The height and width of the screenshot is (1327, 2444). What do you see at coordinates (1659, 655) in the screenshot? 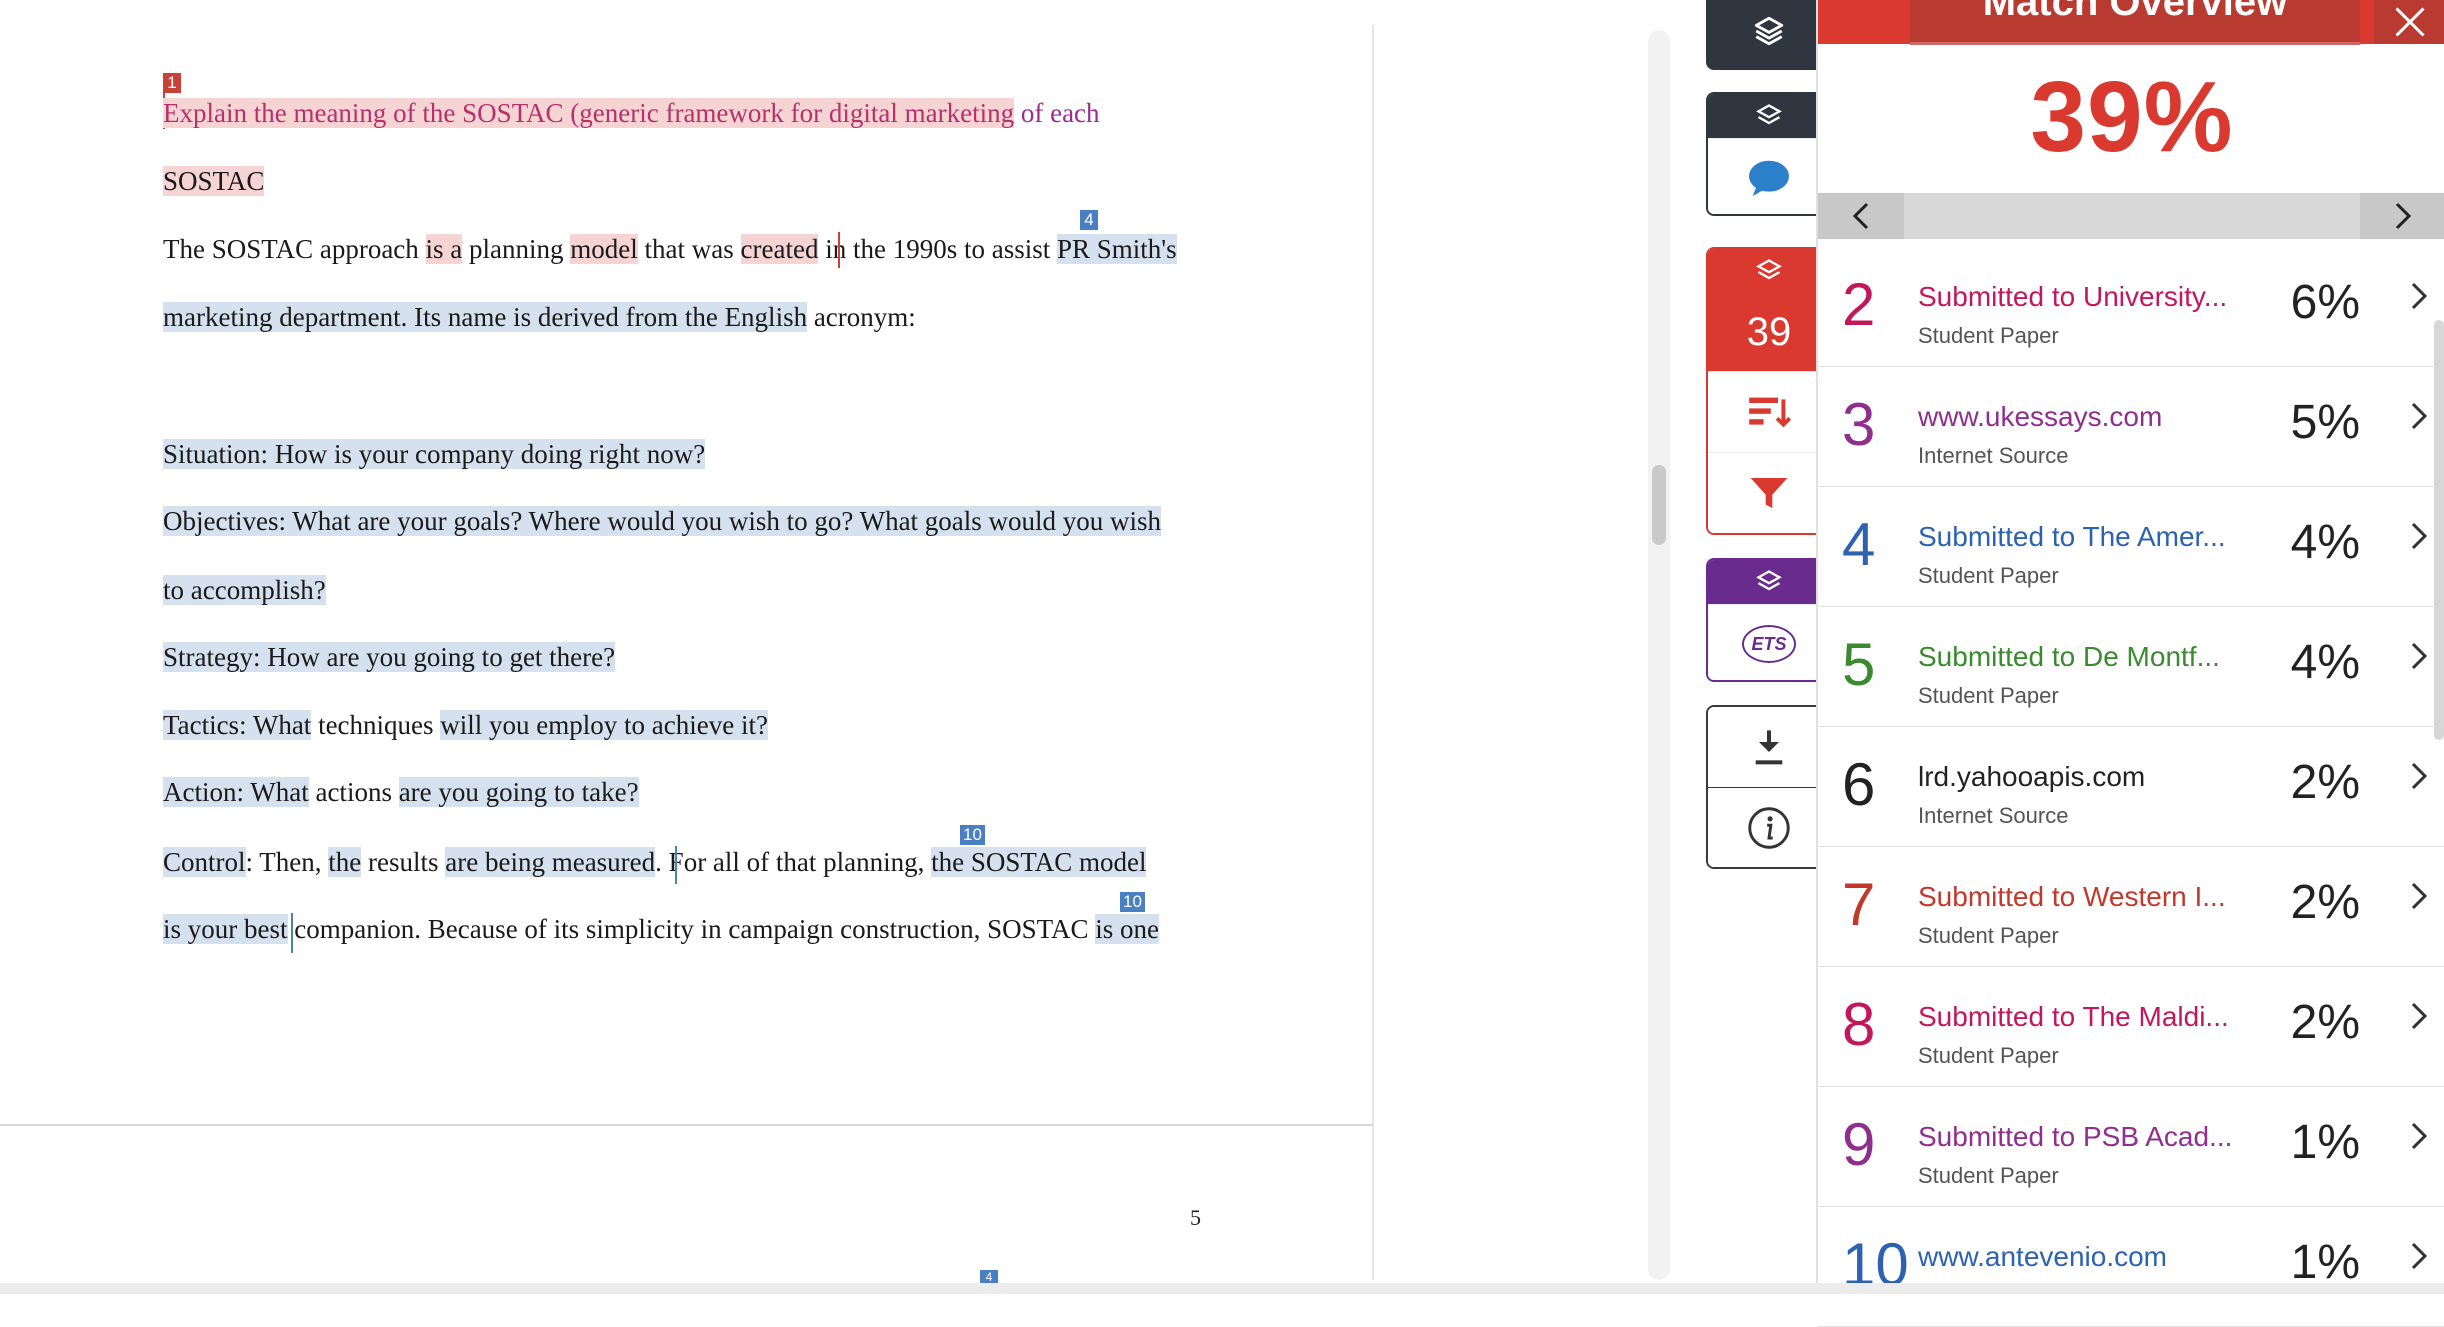
I see `document-scrollbar-track` at bounding box center [1659, 655].